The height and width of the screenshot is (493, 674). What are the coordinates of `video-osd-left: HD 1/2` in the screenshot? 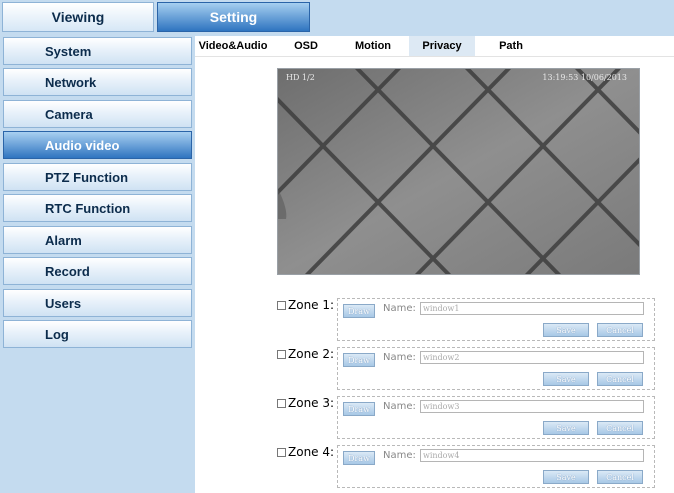 It's located at (300, 77).